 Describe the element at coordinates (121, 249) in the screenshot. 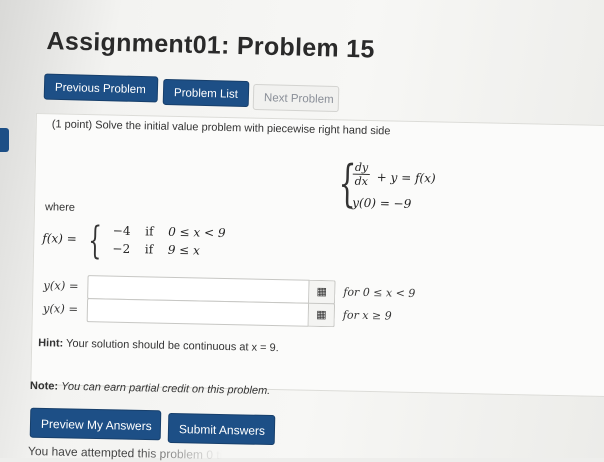

I see `case-value: −2` at that location.